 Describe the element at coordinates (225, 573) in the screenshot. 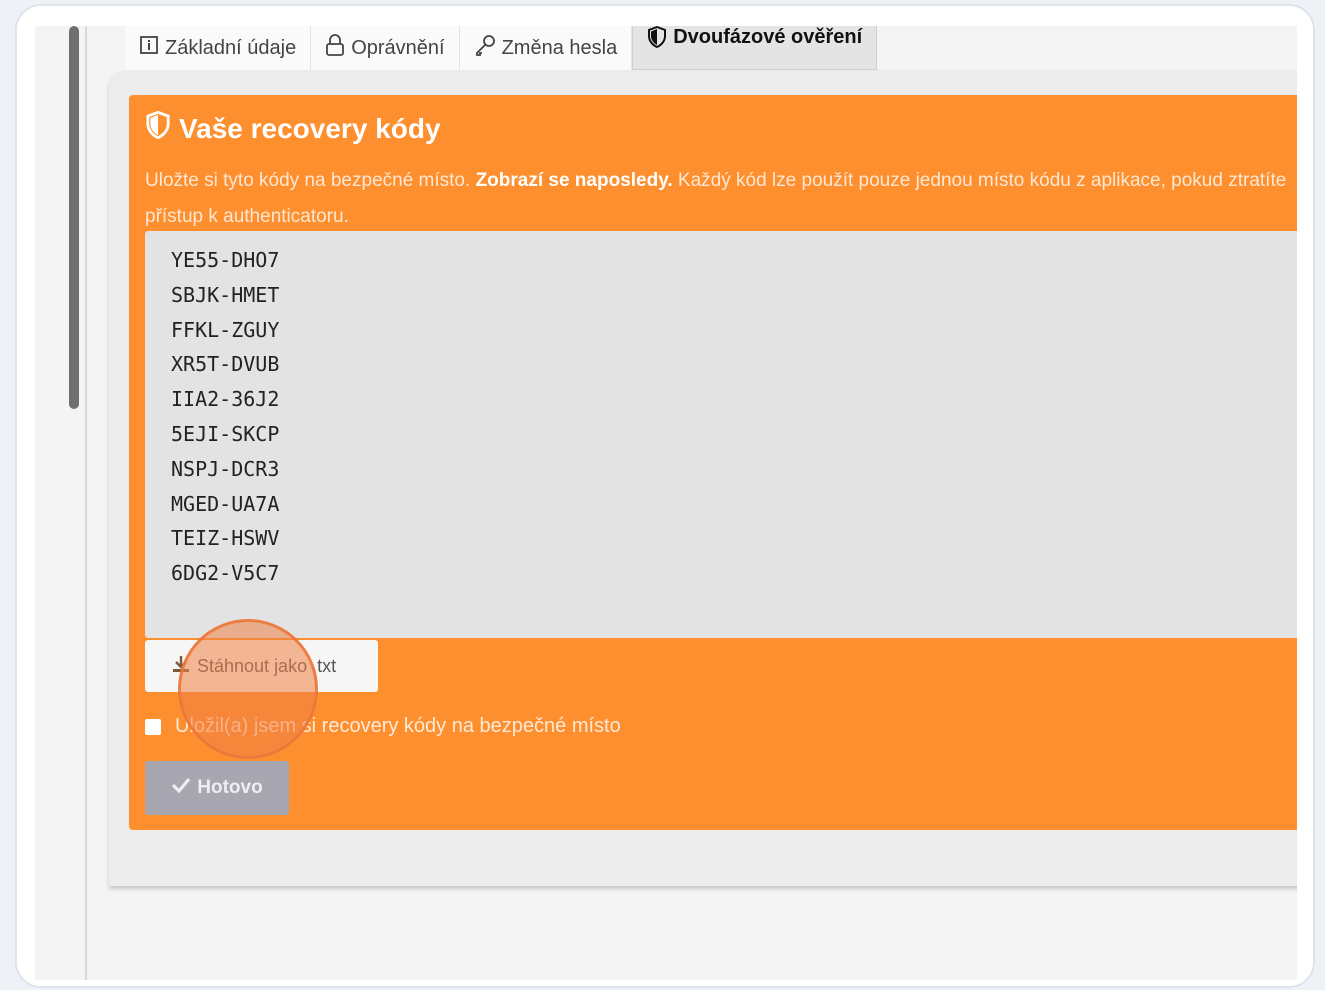

I see `recovery-code: 6DG2-V5C7` at that location.